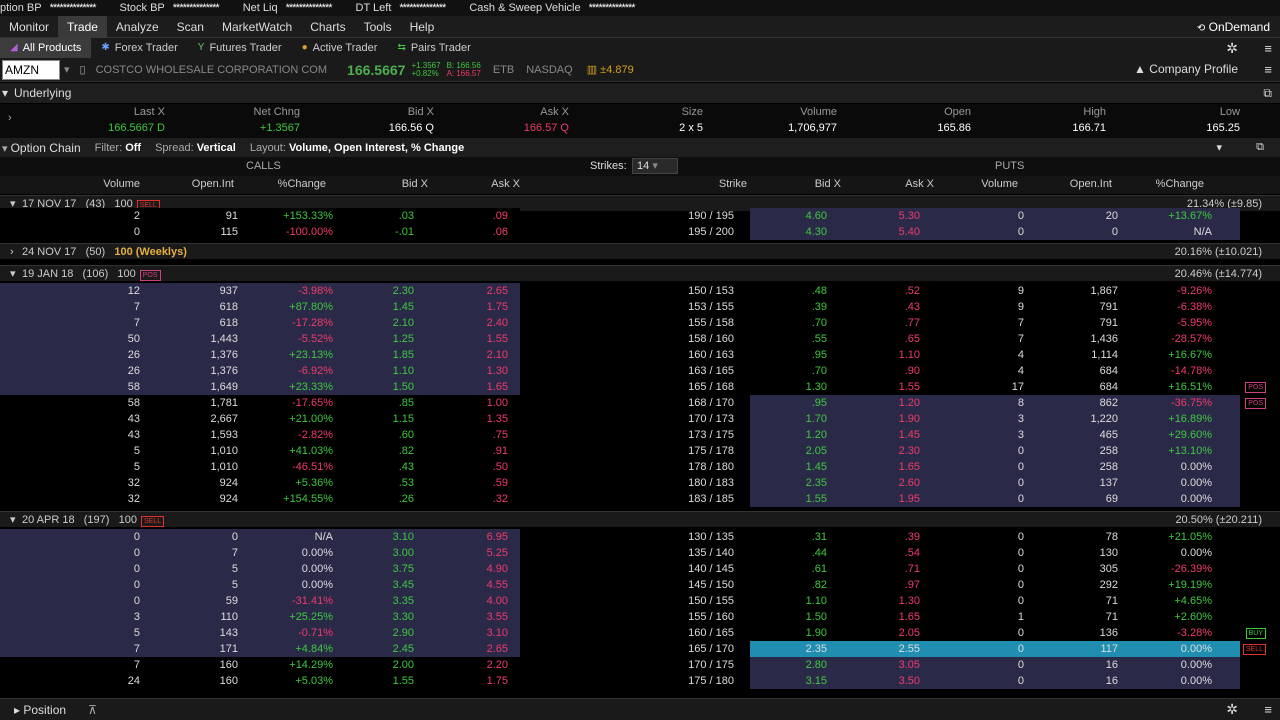 This screenshot has width=1280, height=720. I want to click on call-bid: .43, so click(406, 467).